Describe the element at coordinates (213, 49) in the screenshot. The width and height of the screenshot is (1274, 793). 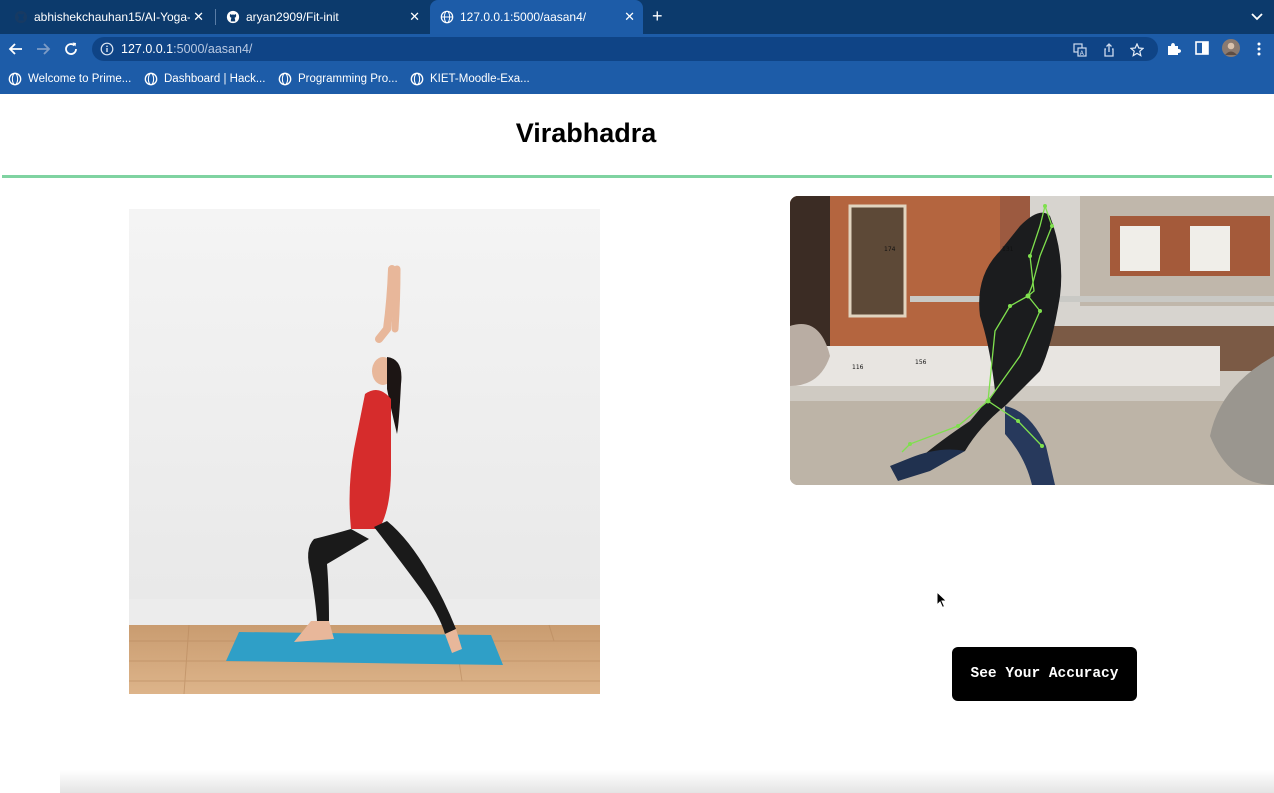
I see `url-path: :5000/aasan4/` at that location.